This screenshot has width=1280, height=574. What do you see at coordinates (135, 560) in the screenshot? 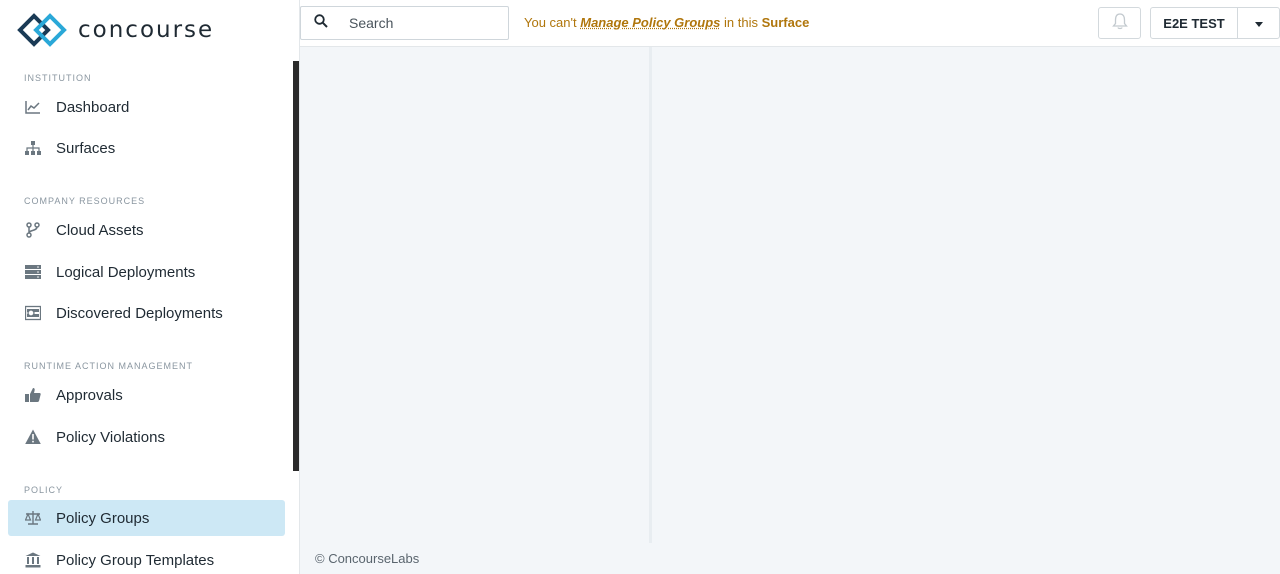
I see `sidebar-item-label: Policy Group Templates` at bounding box center [135, 560].